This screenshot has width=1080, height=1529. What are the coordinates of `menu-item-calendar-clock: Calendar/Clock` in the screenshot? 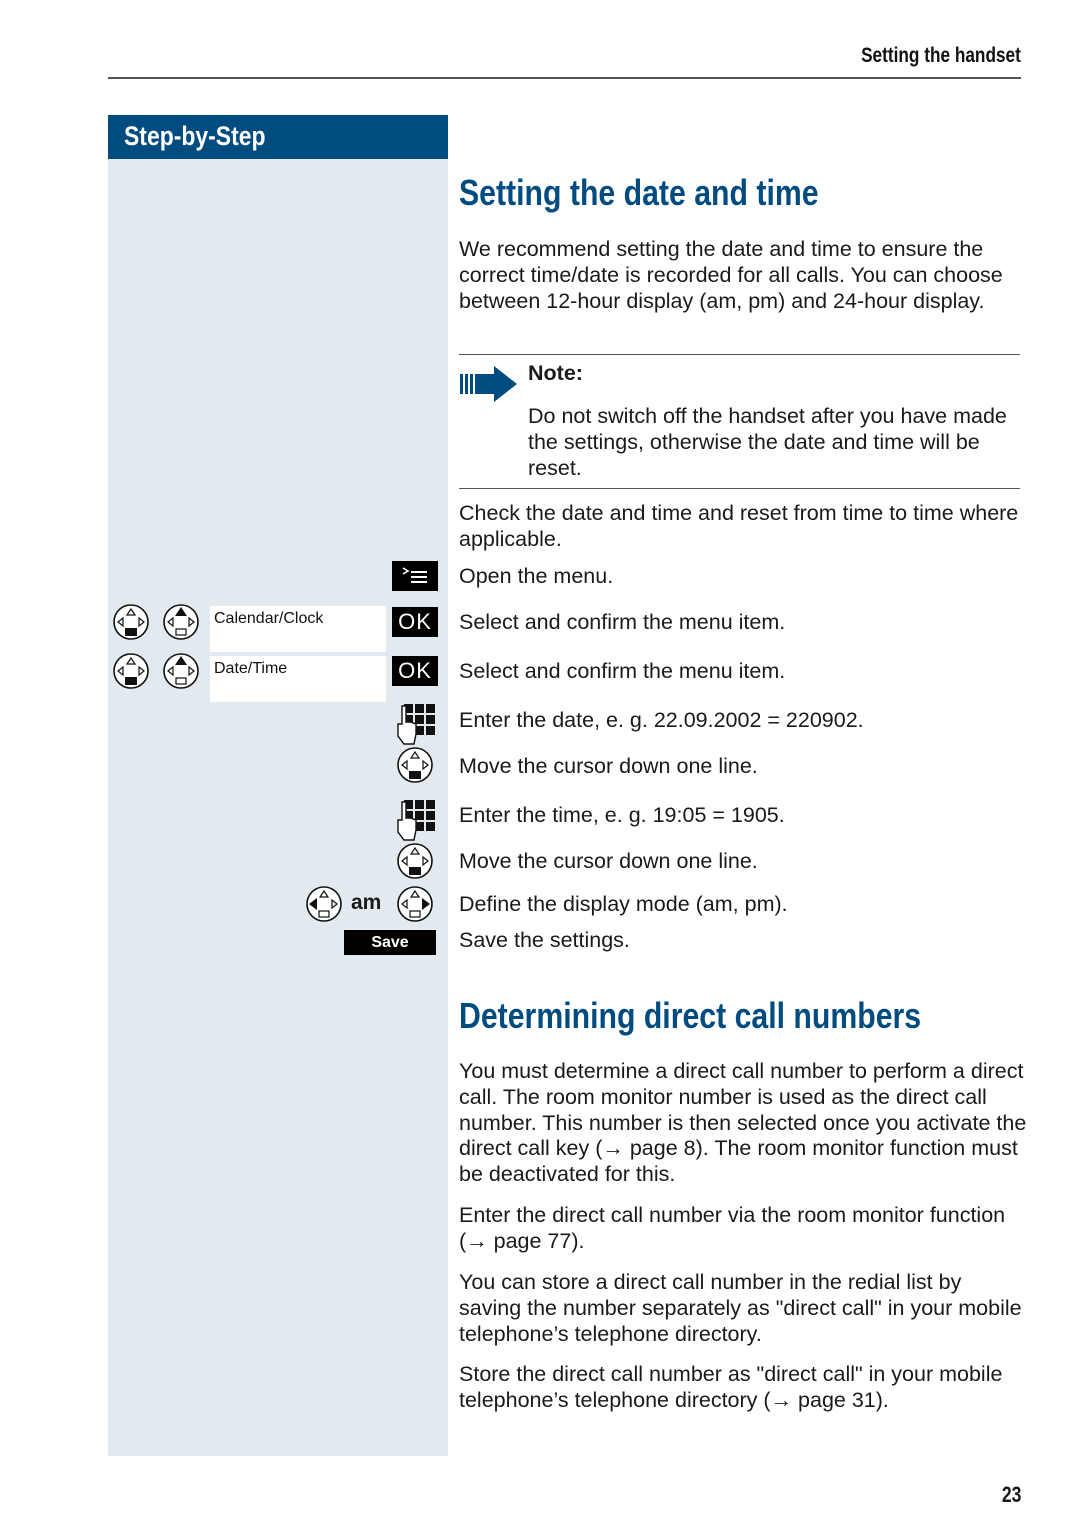 It's located at (298, 629).